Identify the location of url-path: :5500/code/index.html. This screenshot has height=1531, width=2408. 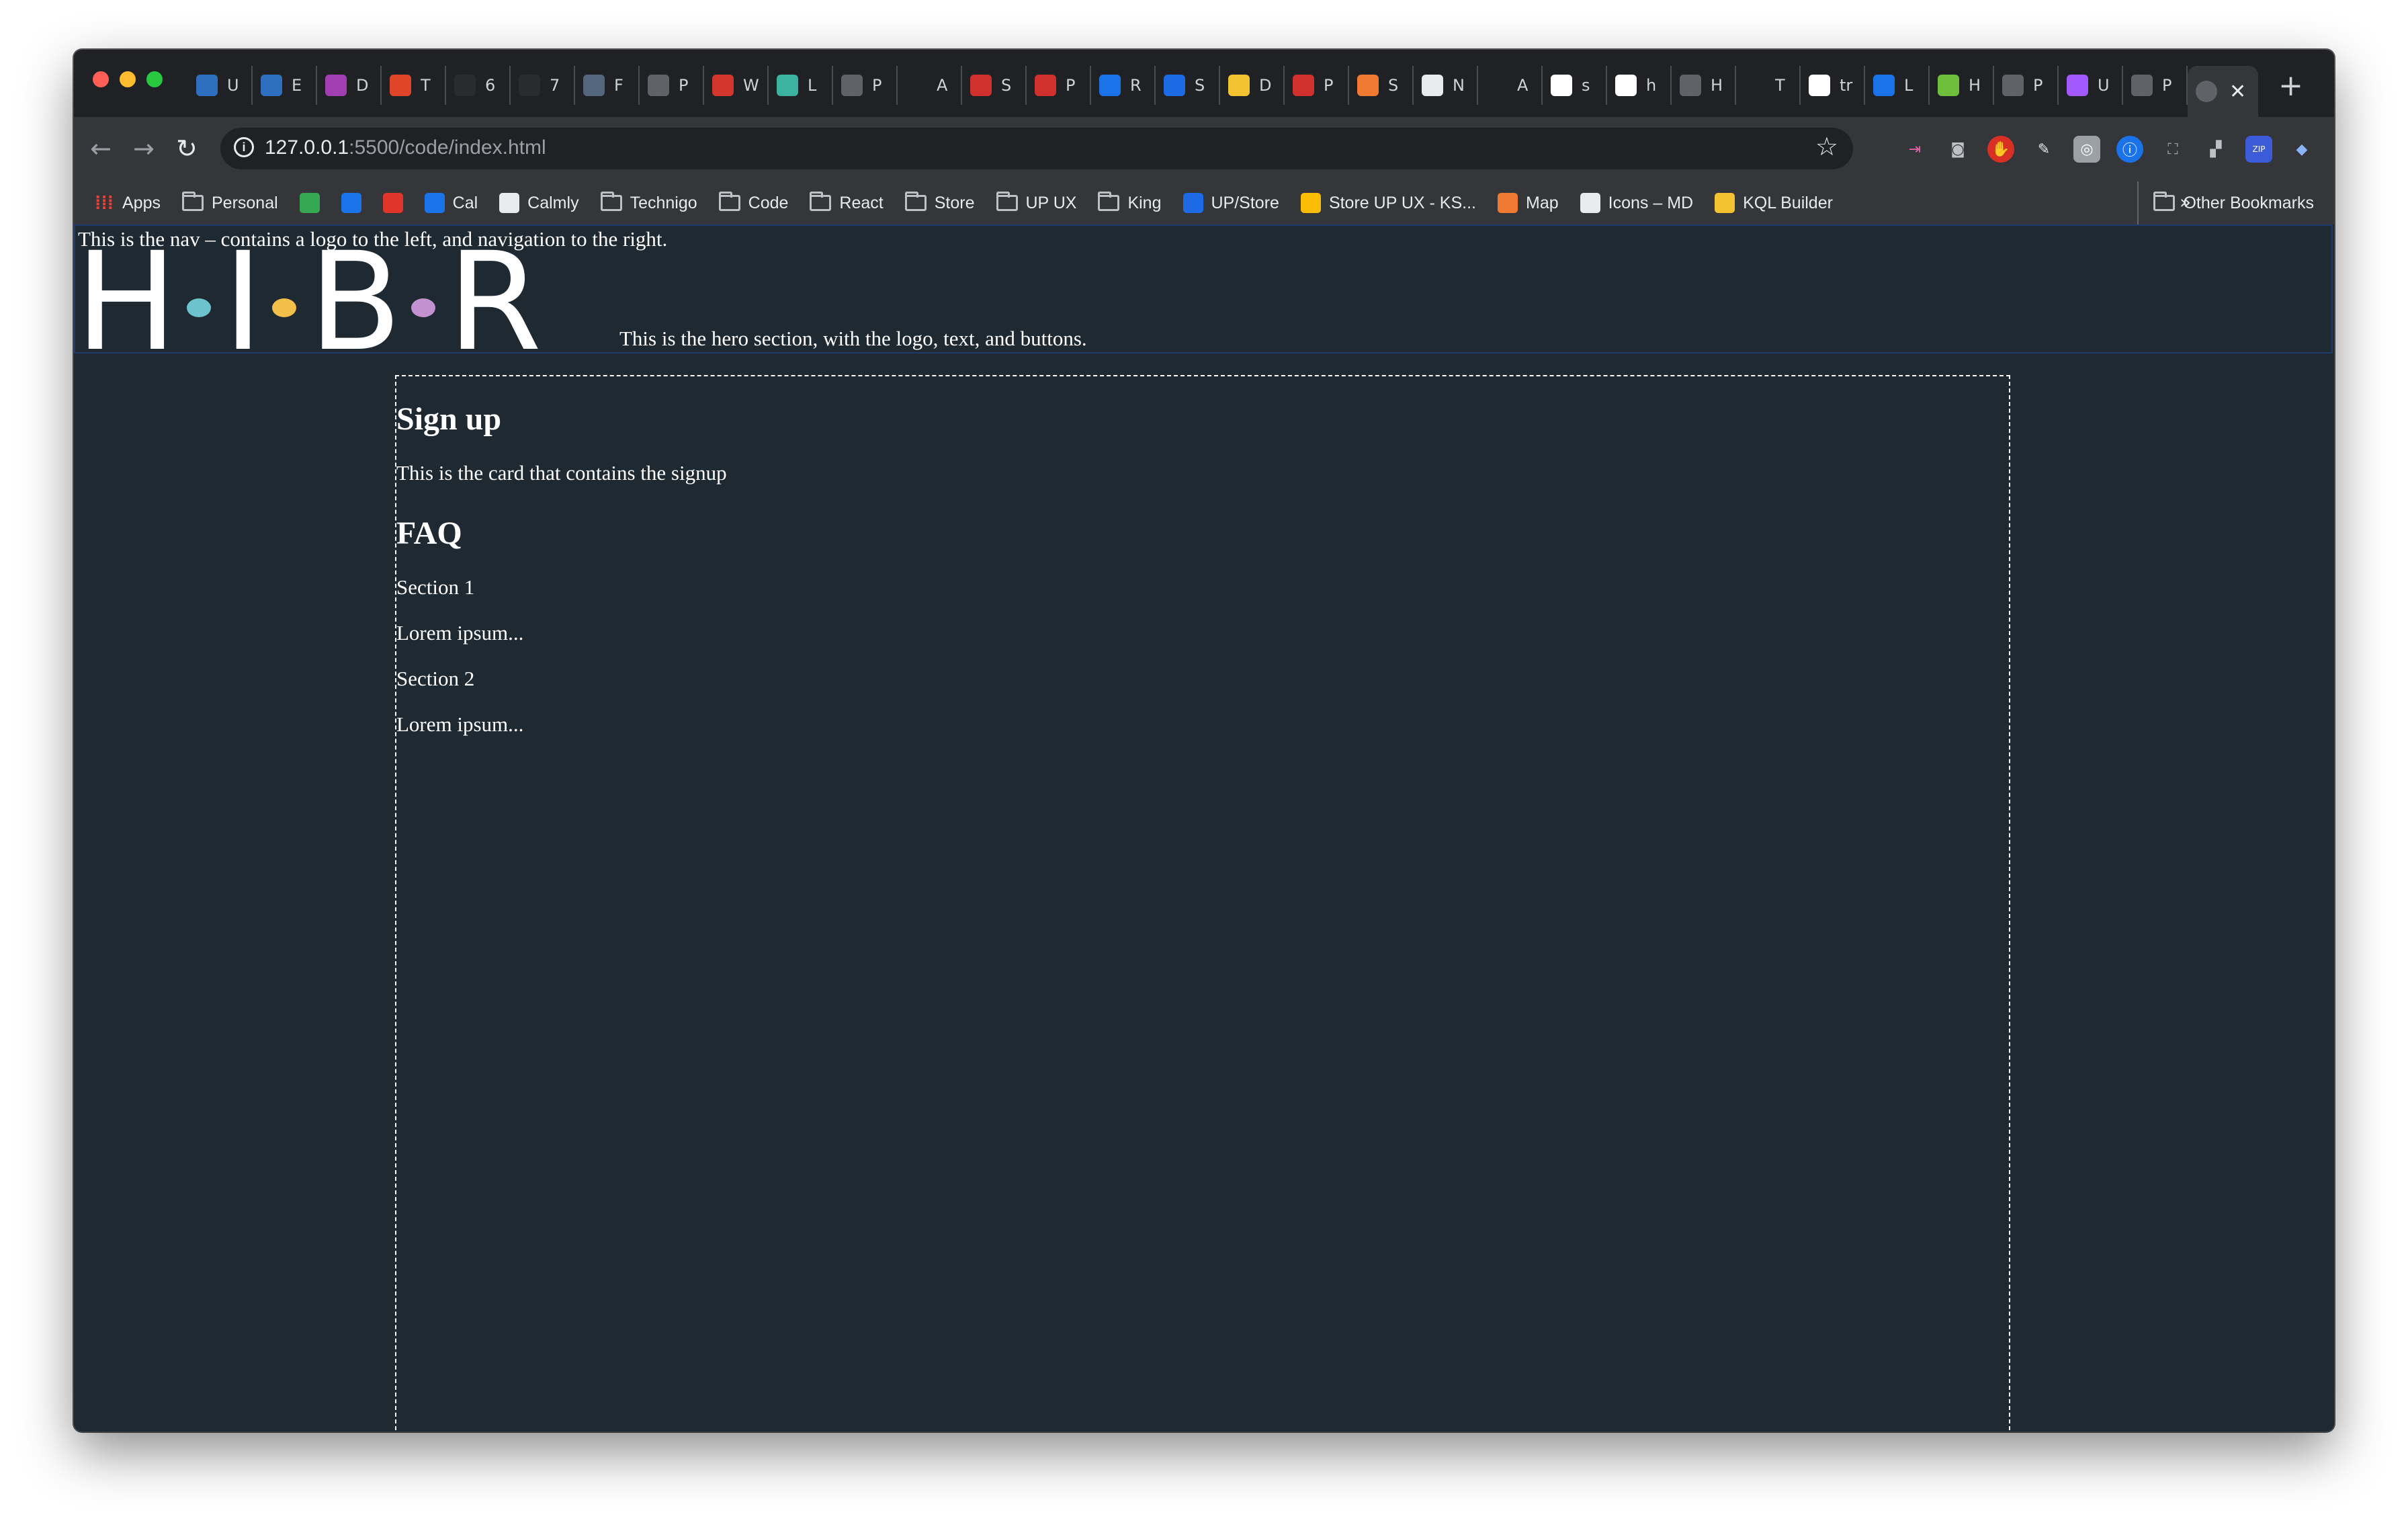
(447, 147).